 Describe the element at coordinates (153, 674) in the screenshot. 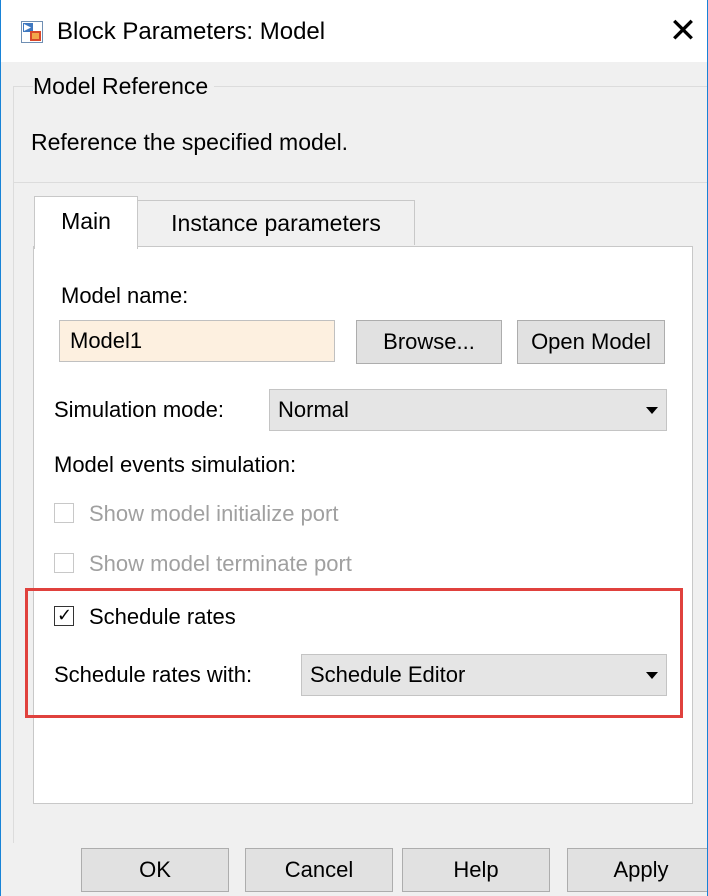

I see `schedule-rates-with-label: Schedule rates with:` at that location.